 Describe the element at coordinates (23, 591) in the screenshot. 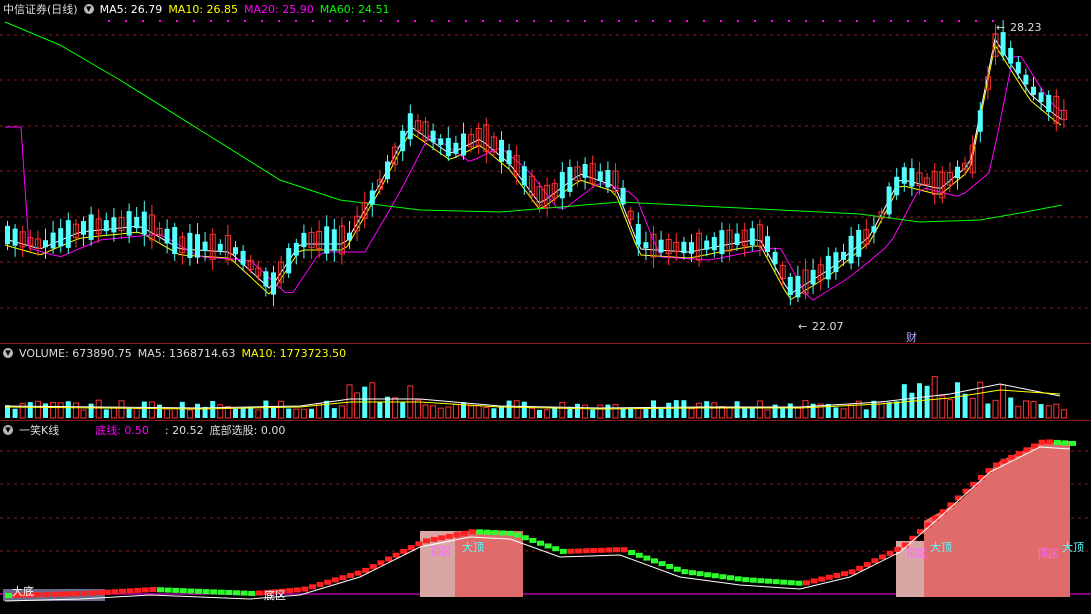

I see `big-bottom-tag: 大底` at that location.